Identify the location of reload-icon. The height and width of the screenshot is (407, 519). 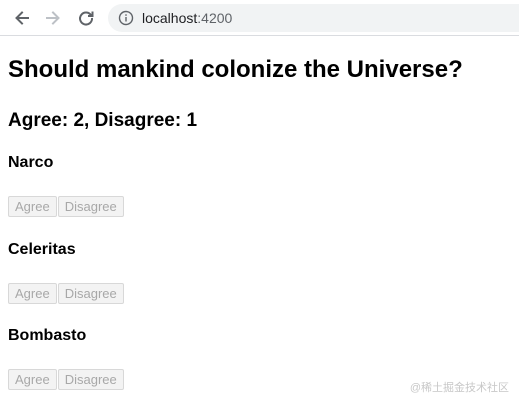
(86, 18).